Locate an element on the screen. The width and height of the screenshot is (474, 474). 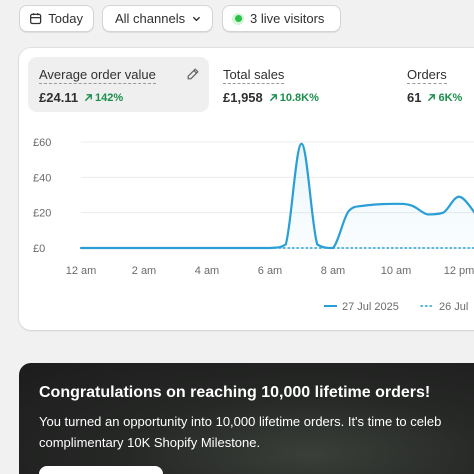
live-indicator-icon is located at coordinates (238, 18).